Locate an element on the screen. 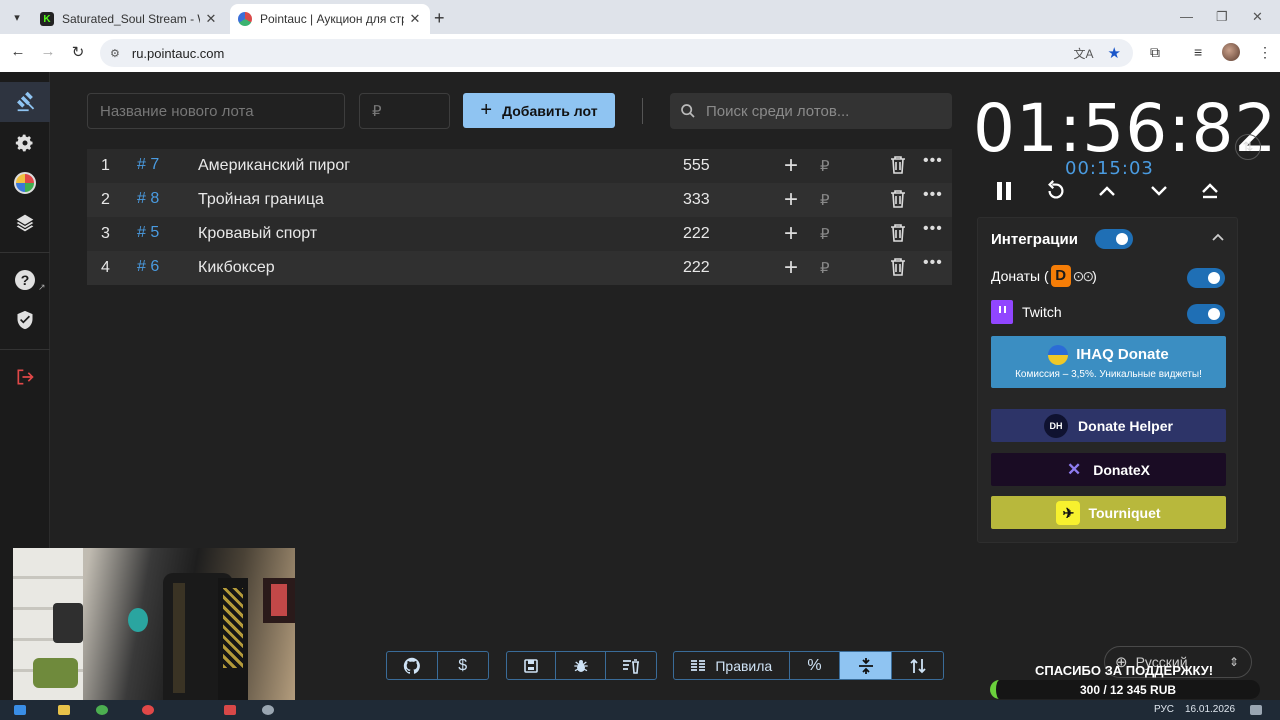  compact-view-button is located at coordinates (866, 665).